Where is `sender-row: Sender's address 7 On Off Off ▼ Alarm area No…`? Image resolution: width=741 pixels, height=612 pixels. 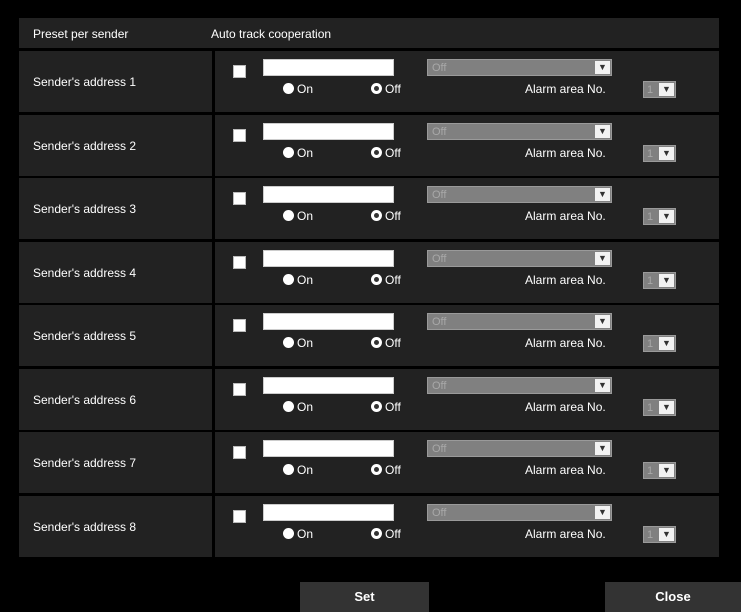 sender-row: Sender's address 7 On Off Off ▼ Alarm area No… is located at coordinates (369, 462).